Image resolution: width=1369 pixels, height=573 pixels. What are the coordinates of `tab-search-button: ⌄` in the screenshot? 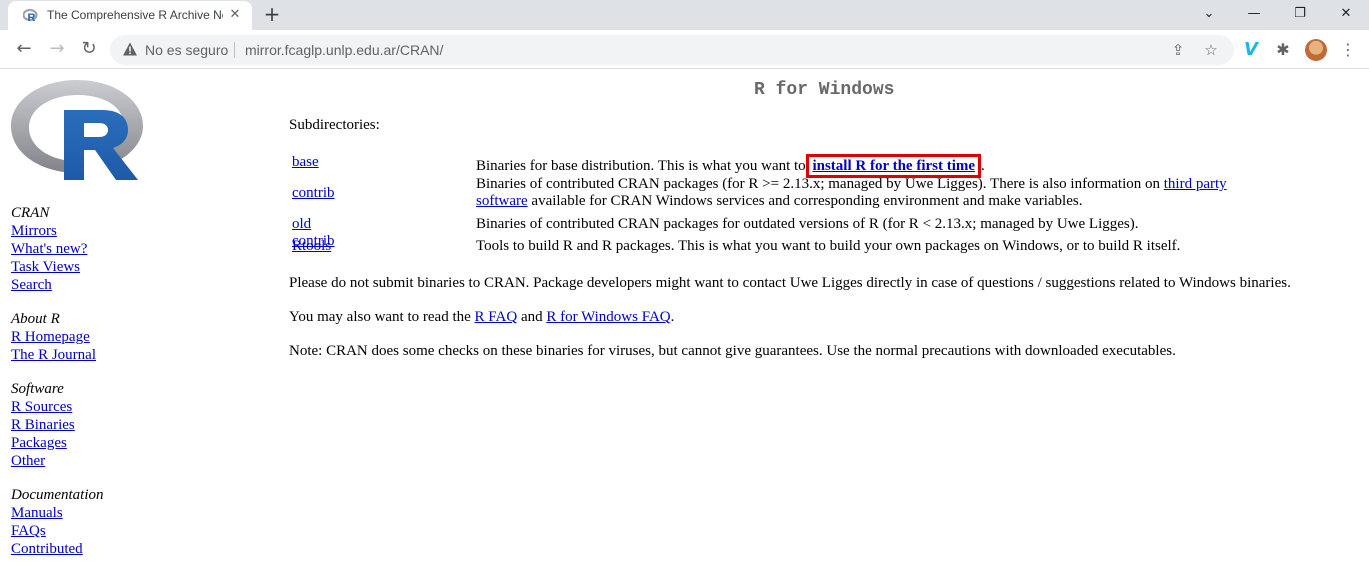 It's located at (1209, 15).